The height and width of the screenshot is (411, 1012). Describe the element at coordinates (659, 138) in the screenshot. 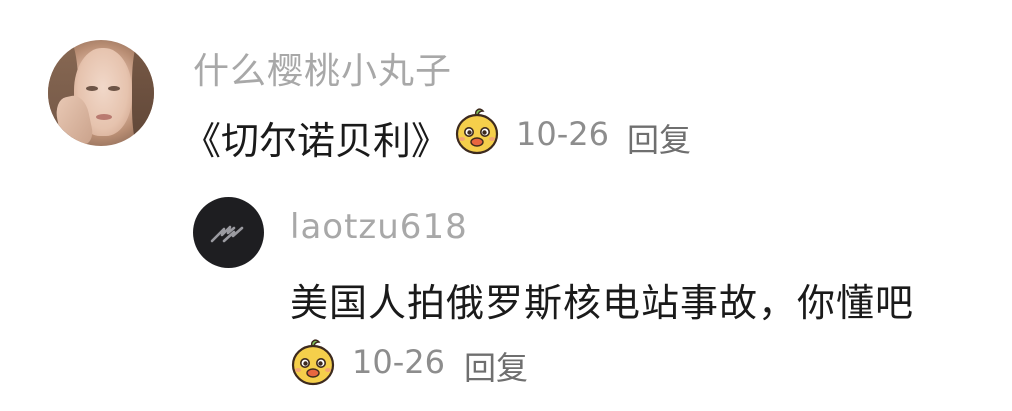

I see `reply-button: 回复` at that location.